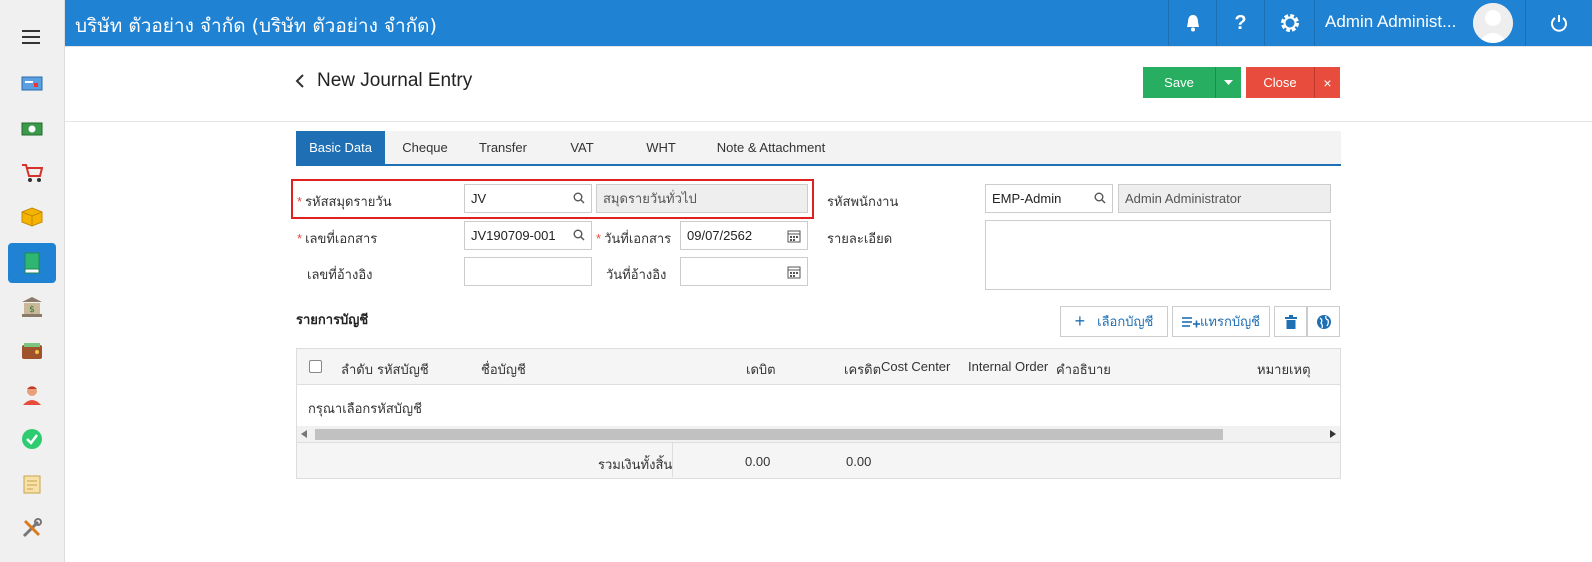  What do you see at coordinates (365, 408) in the screenshot?
I see `empty-message: กรุณาเลือกรหัสบัญชี` at bounding box center [365, 408].